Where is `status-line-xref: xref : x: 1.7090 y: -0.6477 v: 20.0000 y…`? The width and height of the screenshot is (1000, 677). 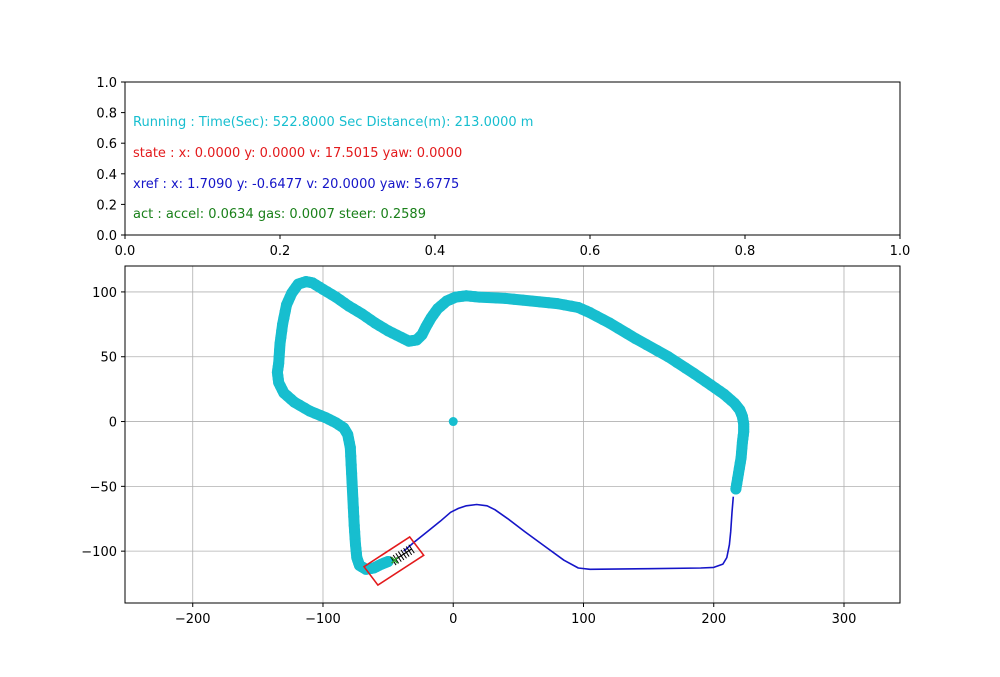 status-line-xref: xref : x: 1.7090 y: -0.6477 v: 20.0000 y… is located at coordinates (296, 184).